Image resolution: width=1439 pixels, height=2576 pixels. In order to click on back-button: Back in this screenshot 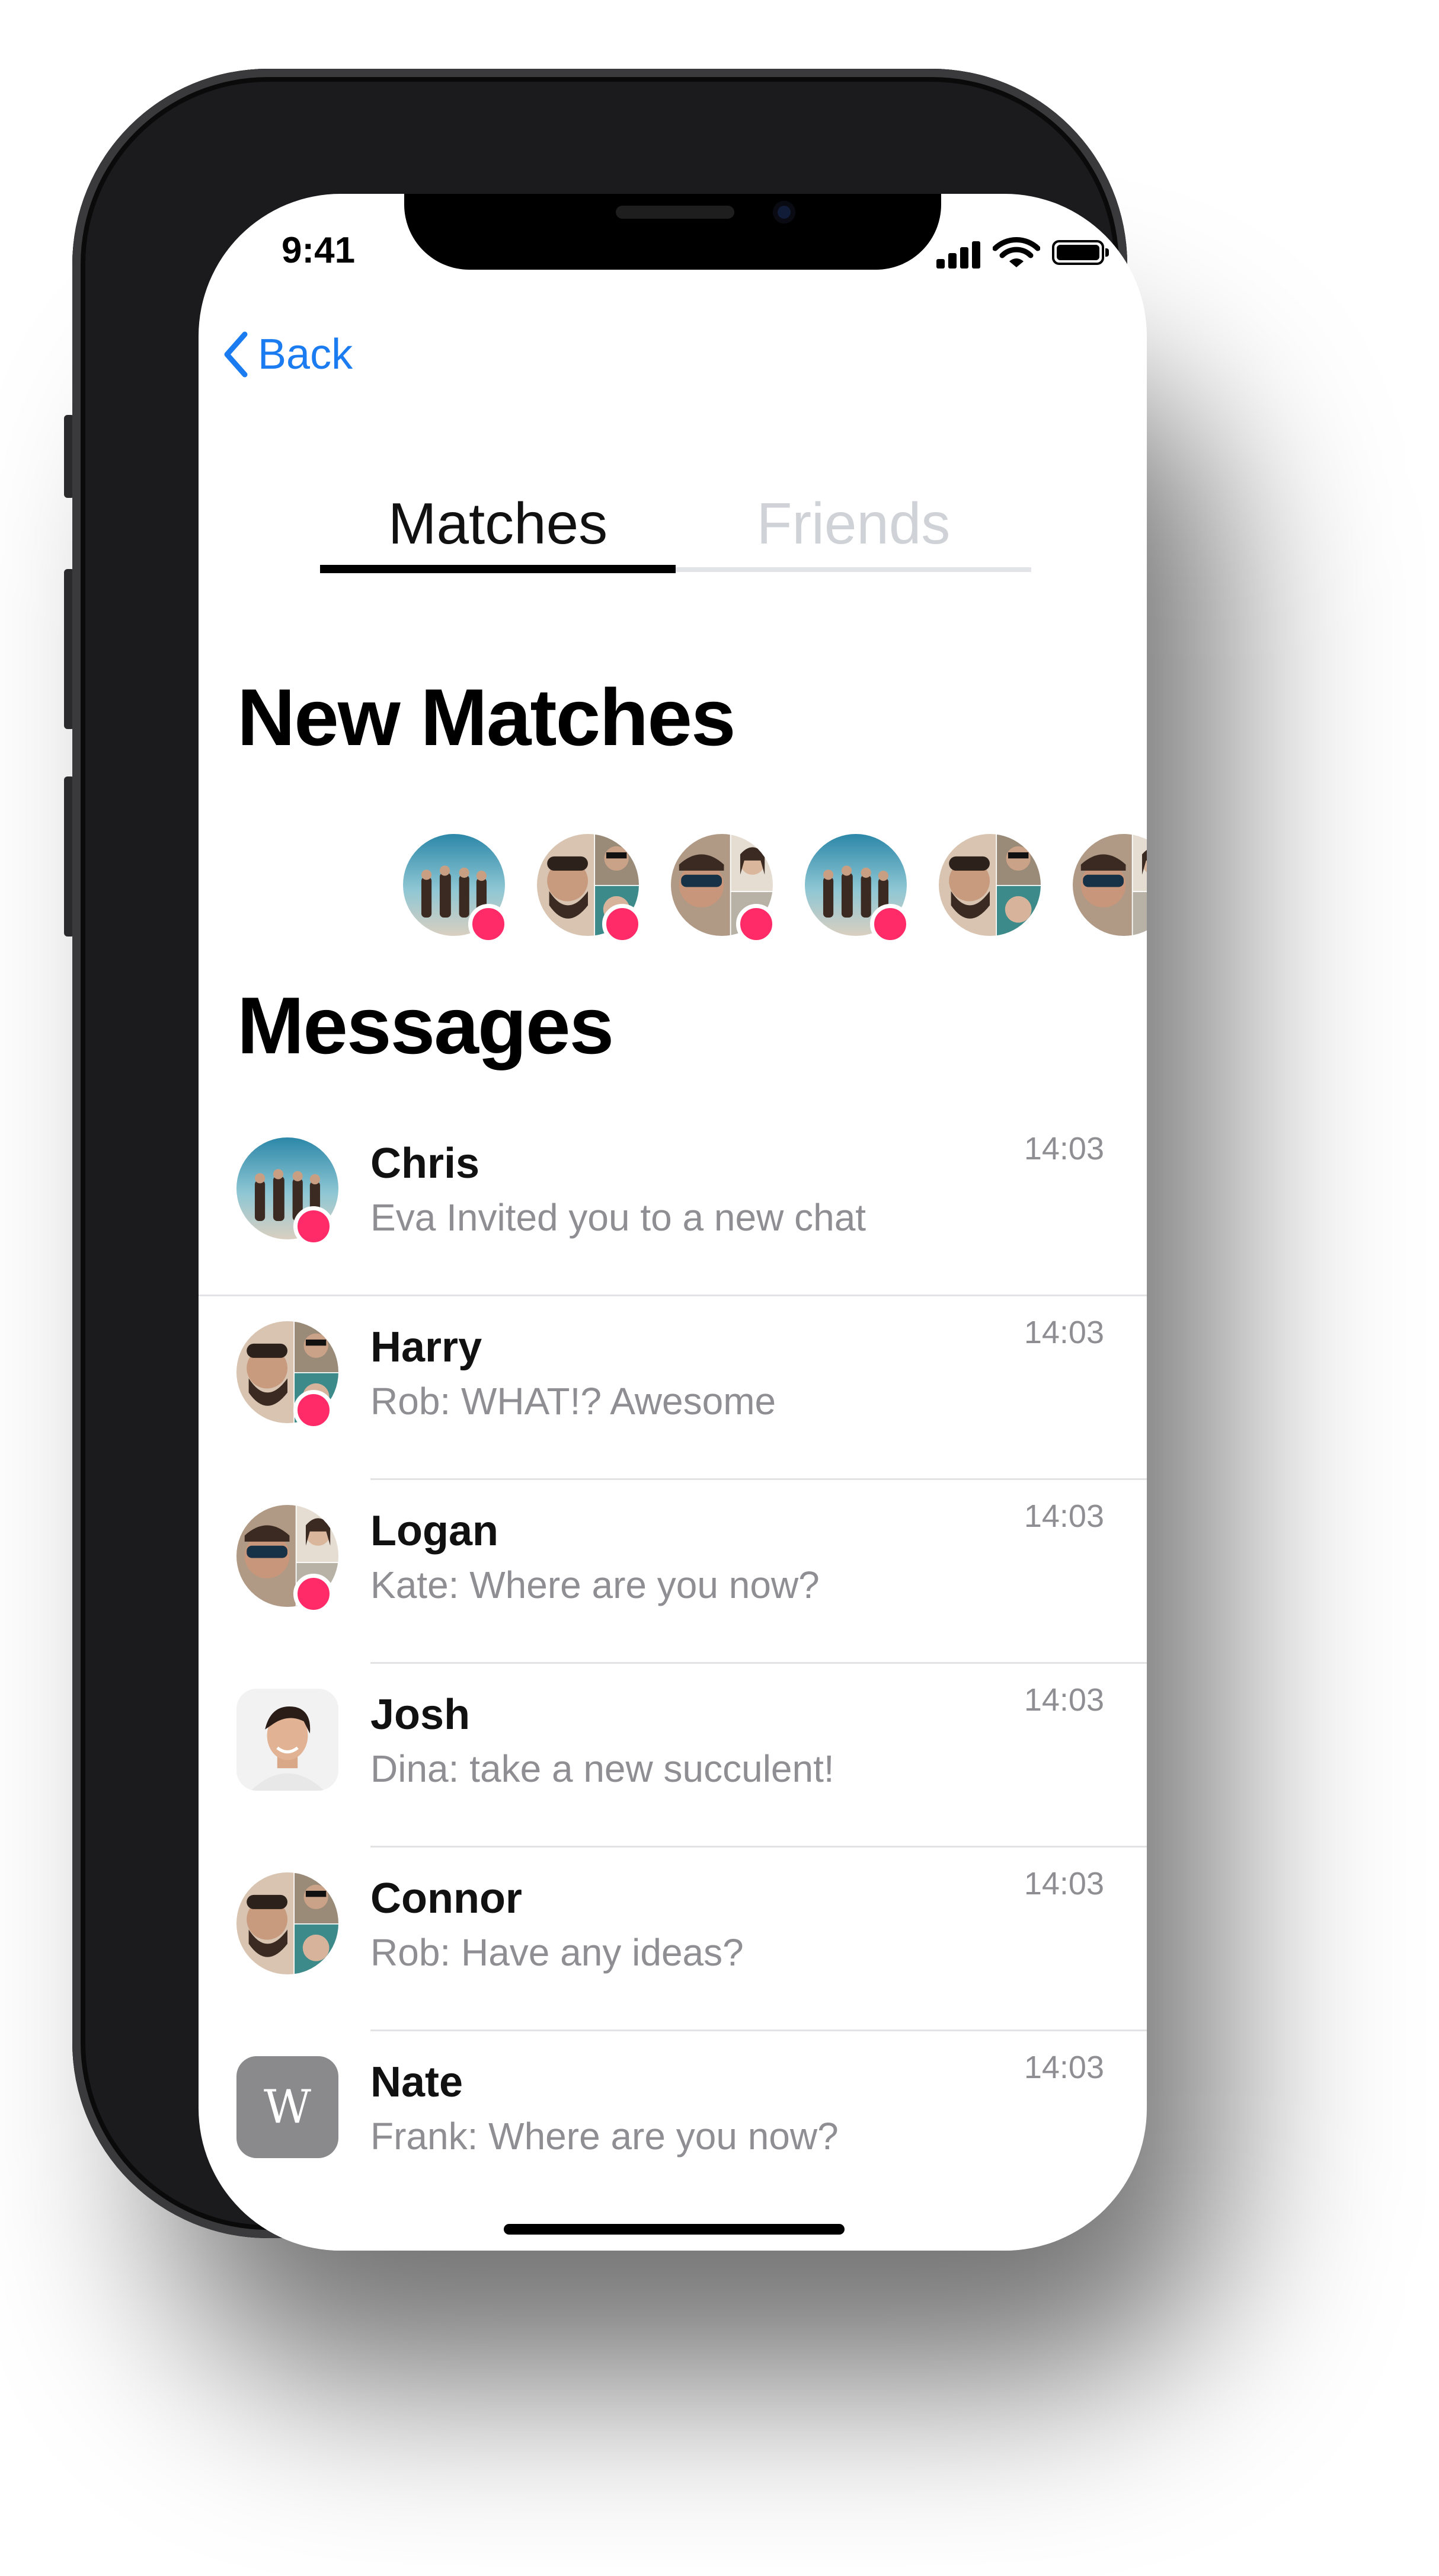, I will do `click(287, 354)`.